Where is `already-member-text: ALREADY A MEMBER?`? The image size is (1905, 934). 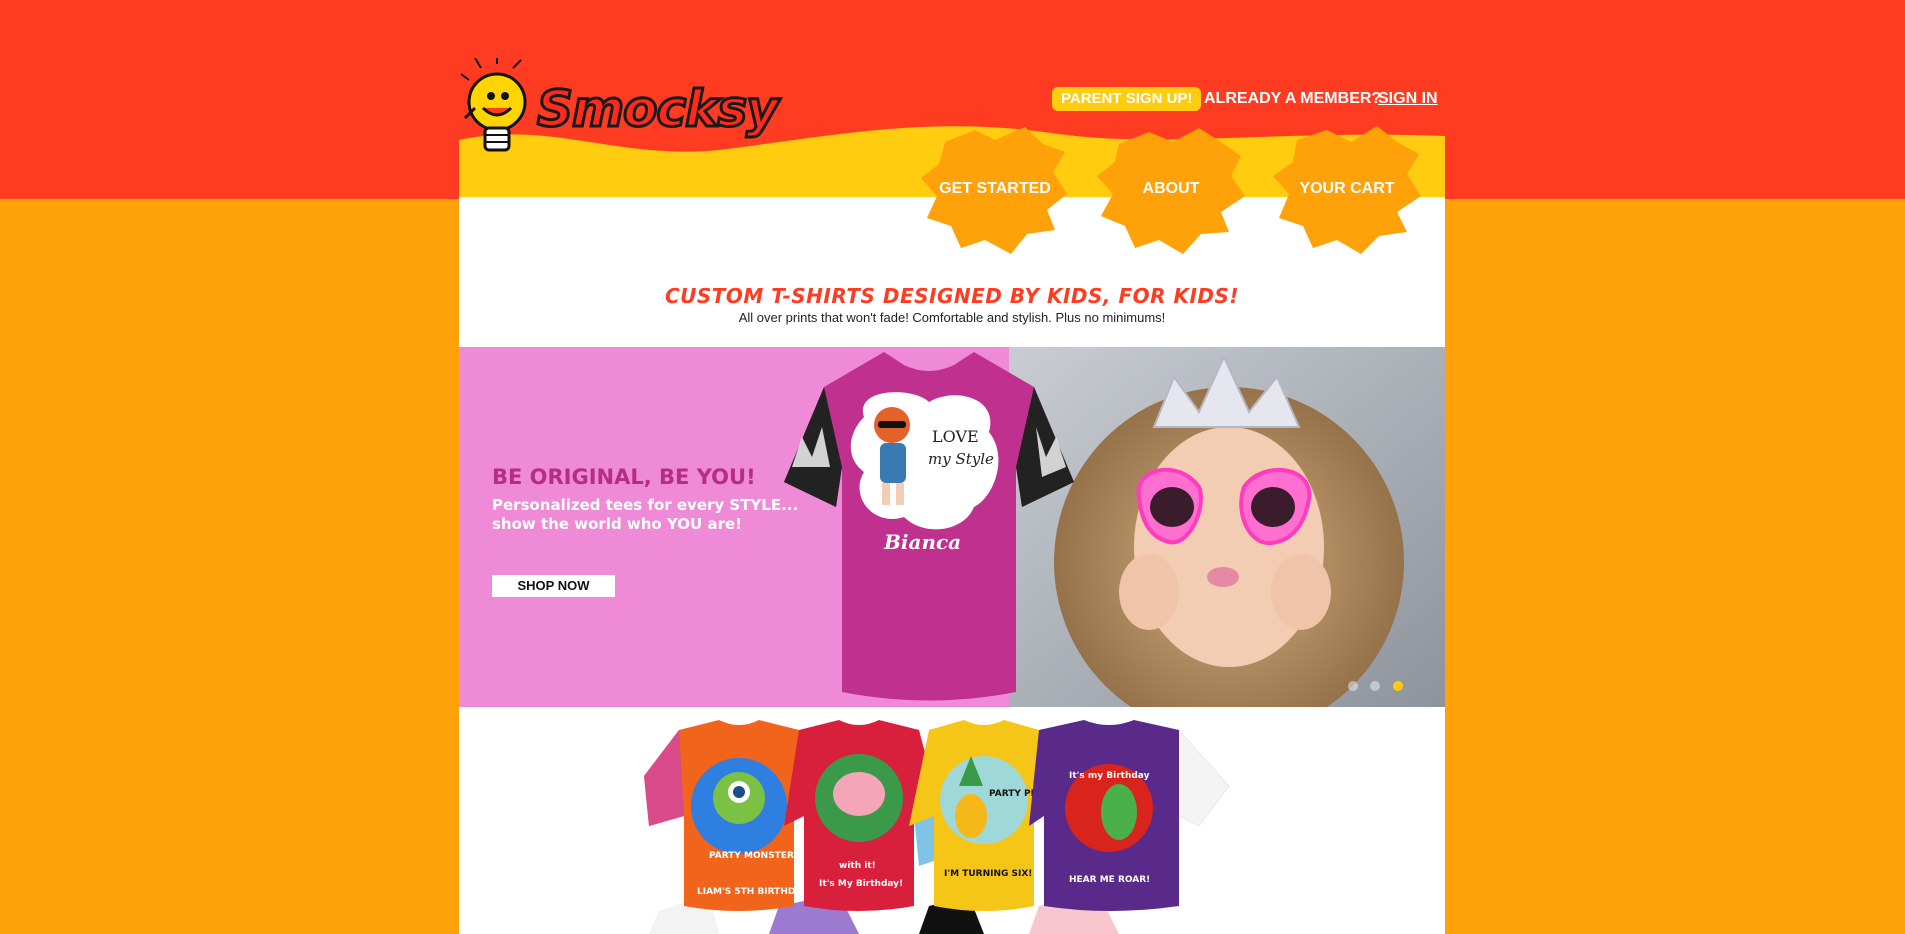
already-member-text: ALREADY A MEMBER? is located at coordinates (1293, 98).